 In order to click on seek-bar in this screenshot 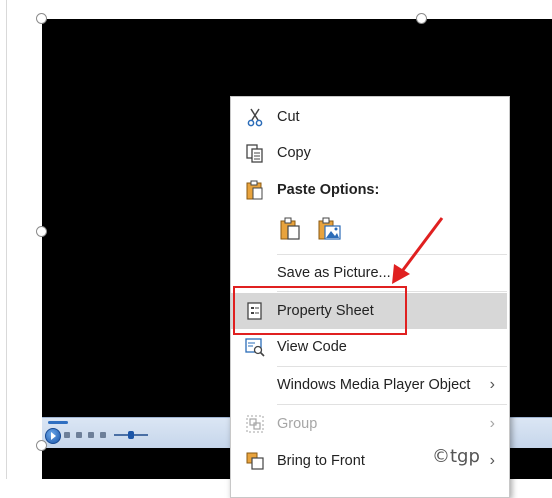, I will do `click(58, 422)`.